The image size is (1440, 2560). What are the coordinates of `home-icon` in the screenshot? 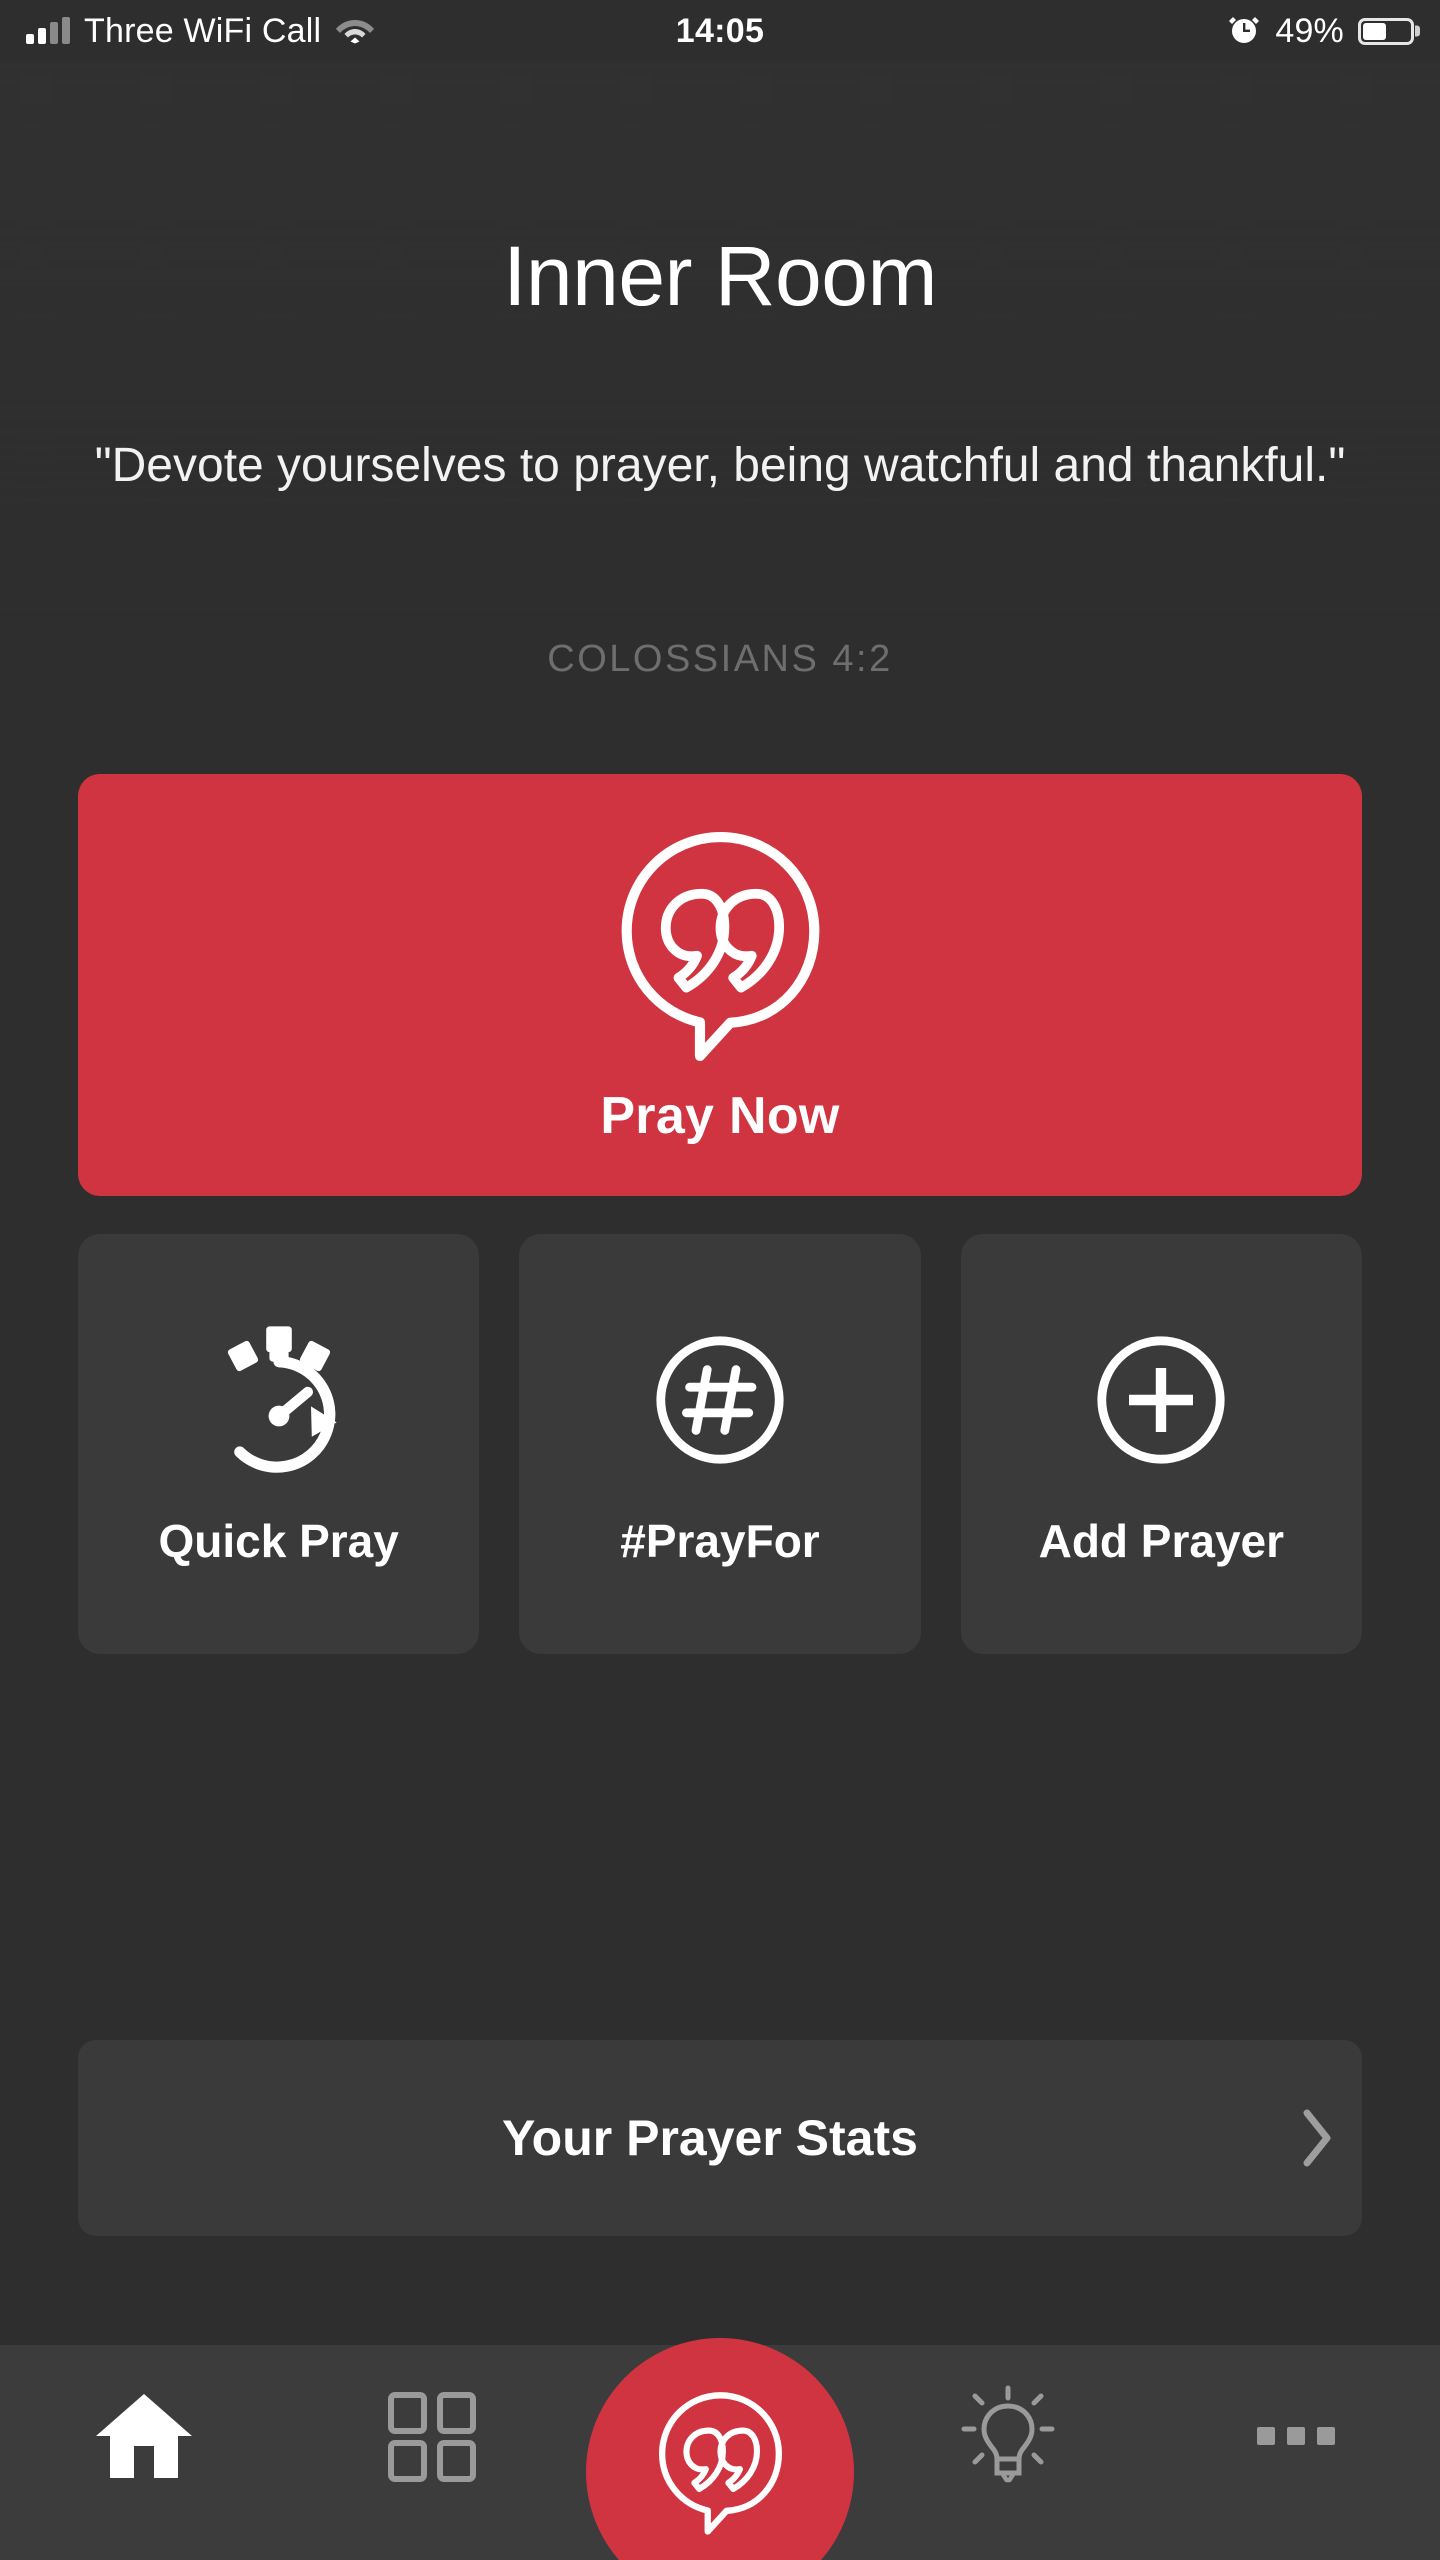 It's located at (144, 2436).